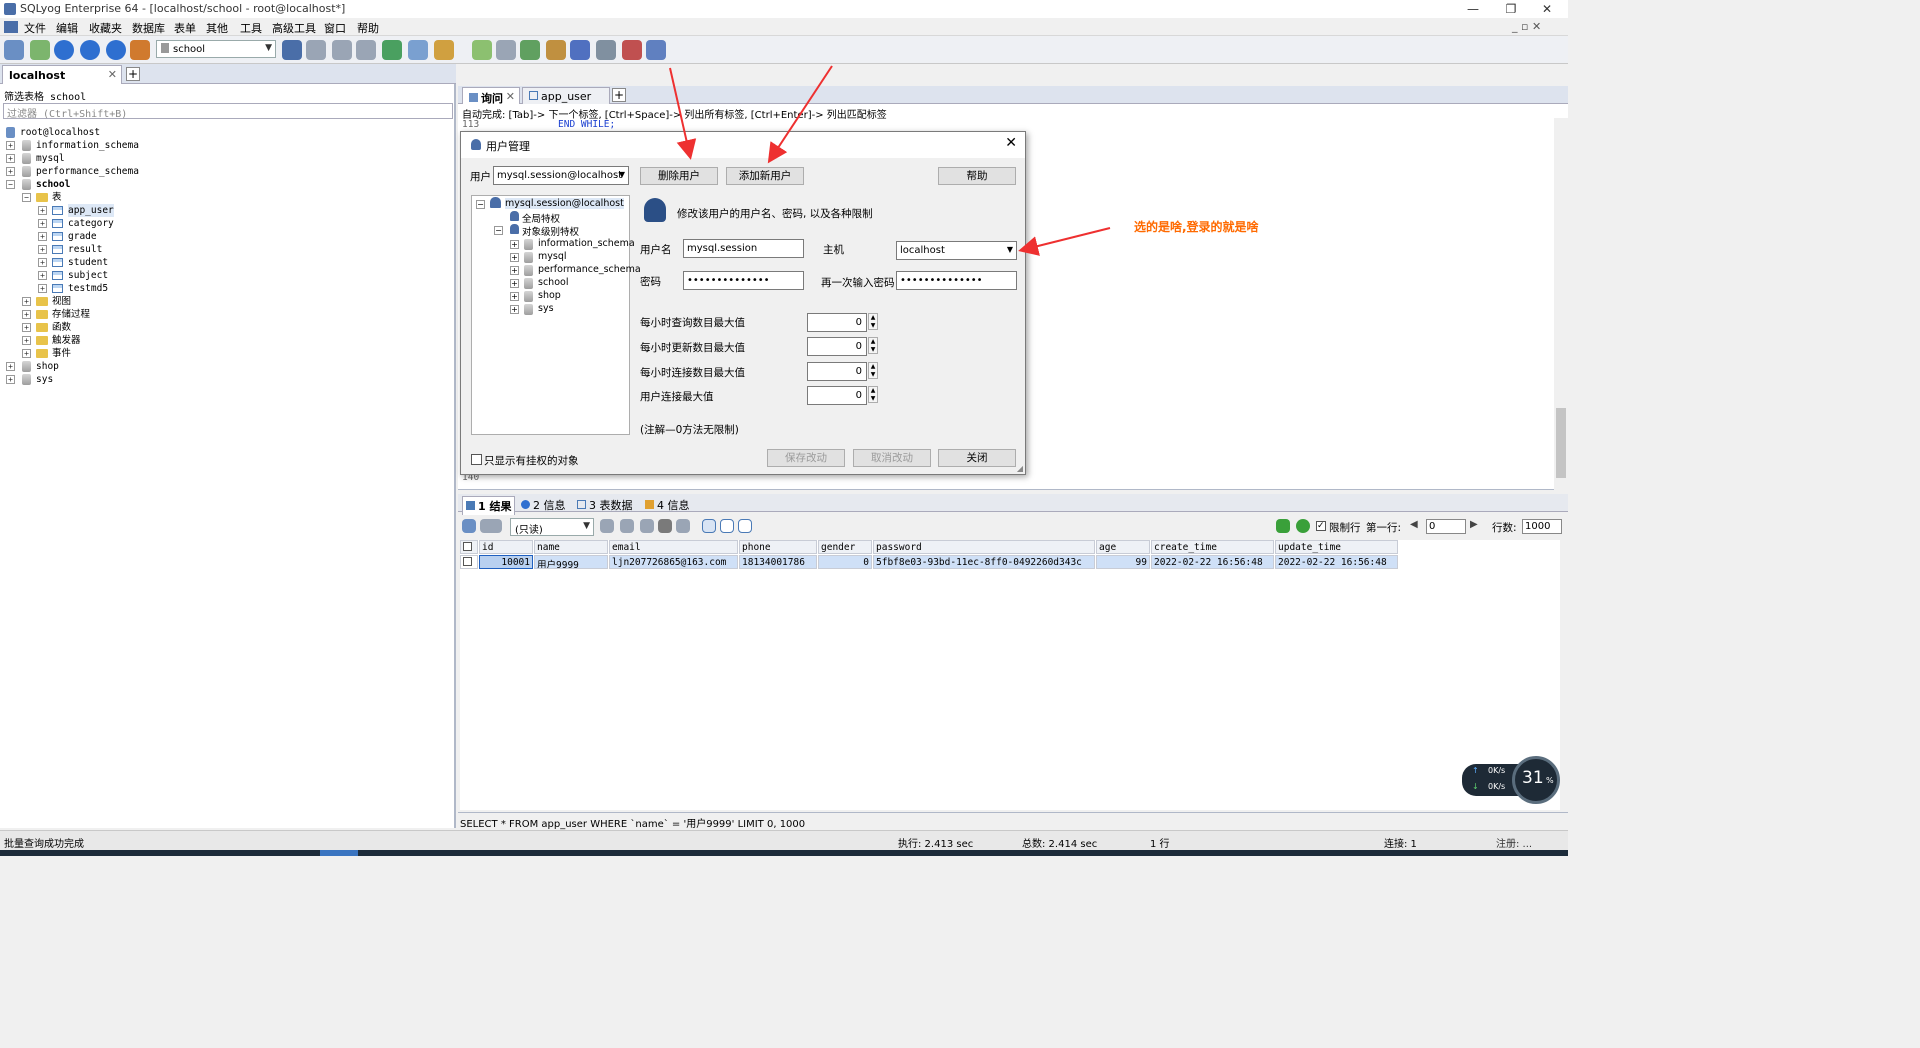  I want to click on grid-mode-icon, so click(491, 526).